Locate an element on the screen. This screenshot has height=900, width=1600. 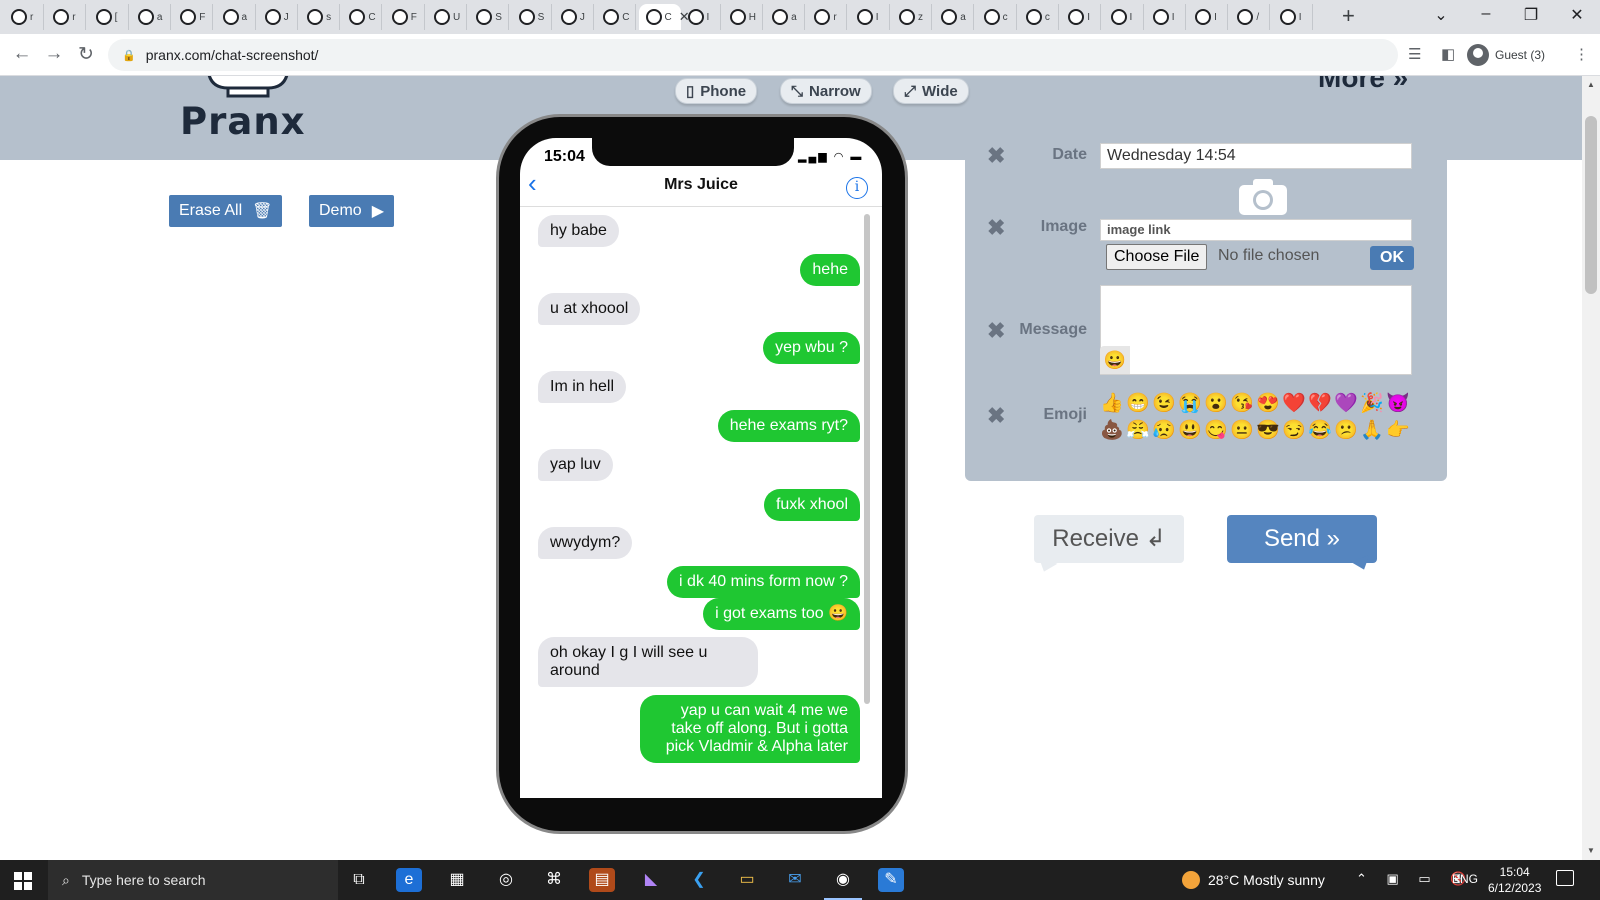
emoji-option: 😮 is located at coordinates (1216, 404).